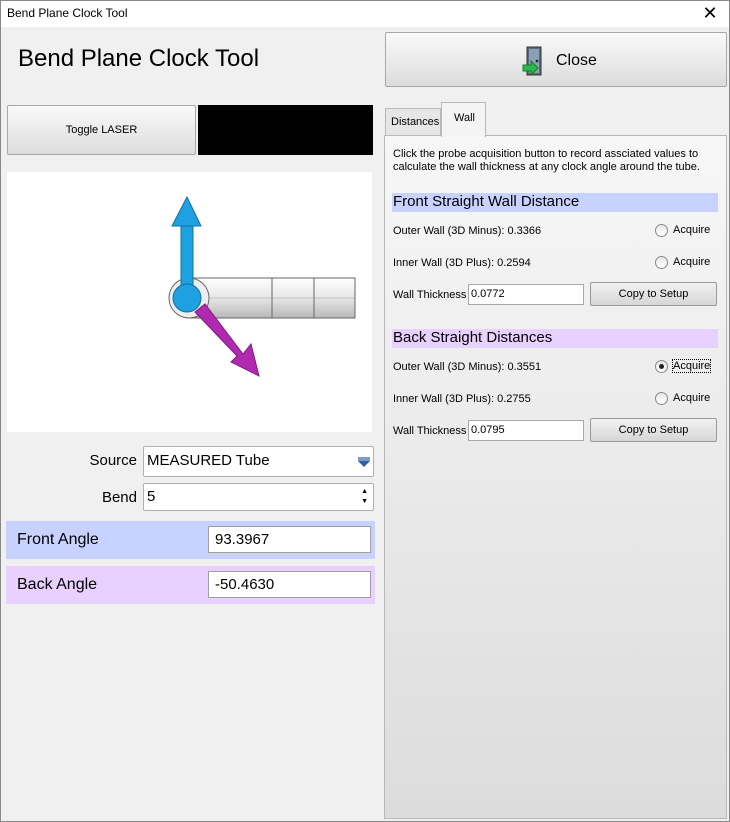 This screenshot has height=822, width=730. I want to click on source-select: MEASURED Tube, so click(258, 461).